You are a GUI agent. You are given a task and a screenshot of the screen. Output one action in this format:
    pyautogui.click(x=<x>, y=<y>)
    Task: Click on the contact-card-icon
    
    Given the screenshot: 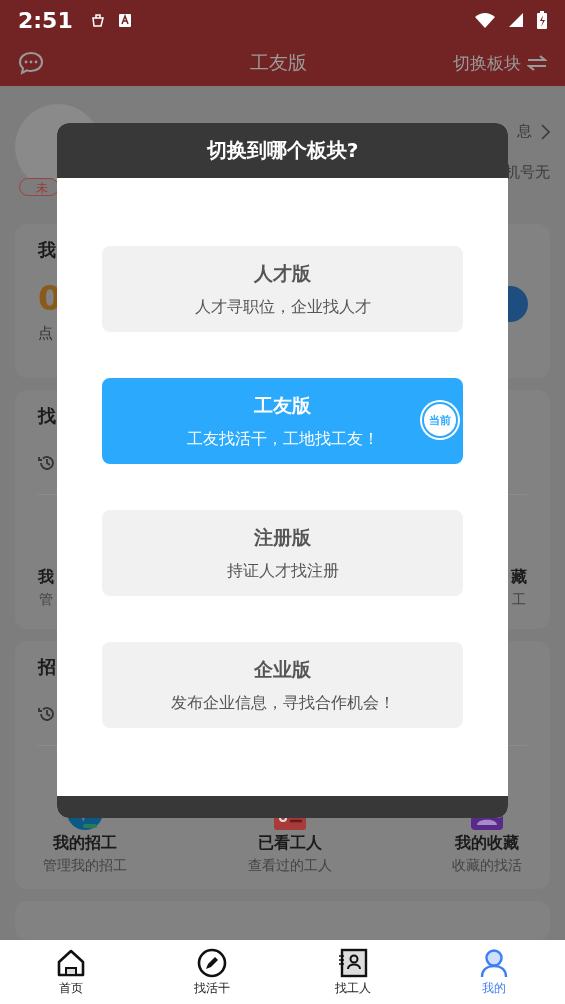 What is the action you would take?
    pyautogui.click(x=353, y=962)
    